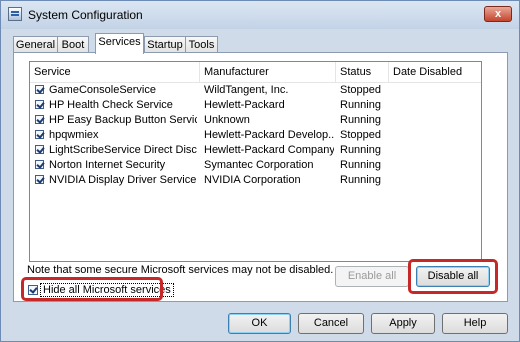 The height and width of the screenshot is (342, 520). I want to click on column-manufacturer: Manufacturer, so click(268, 72).